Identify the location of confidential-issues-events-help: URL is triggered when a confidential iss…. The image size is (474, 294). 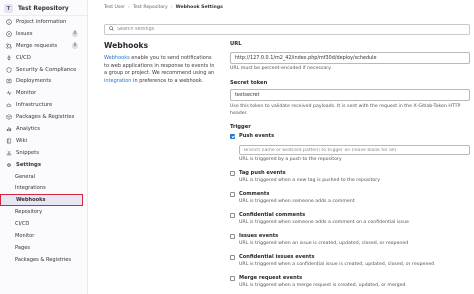
(337, 264).